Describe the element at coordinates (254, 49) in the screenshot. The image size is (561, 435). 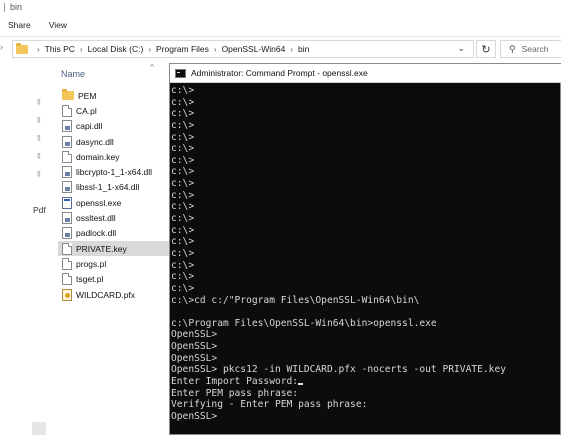
I see `breadcrumb-openssl: OpenSSL-Win64` at that location.